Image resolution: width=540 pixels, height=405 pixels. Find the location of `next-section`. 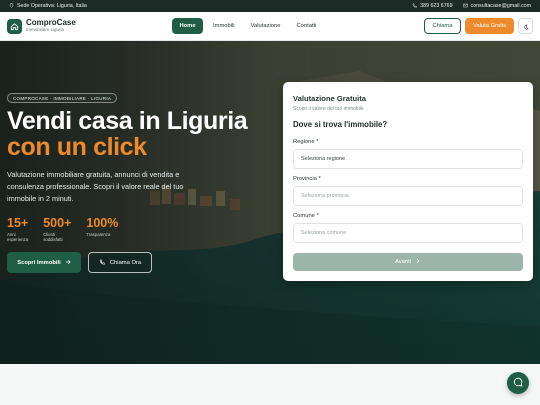

next-section is located at coordinates (270, 384).